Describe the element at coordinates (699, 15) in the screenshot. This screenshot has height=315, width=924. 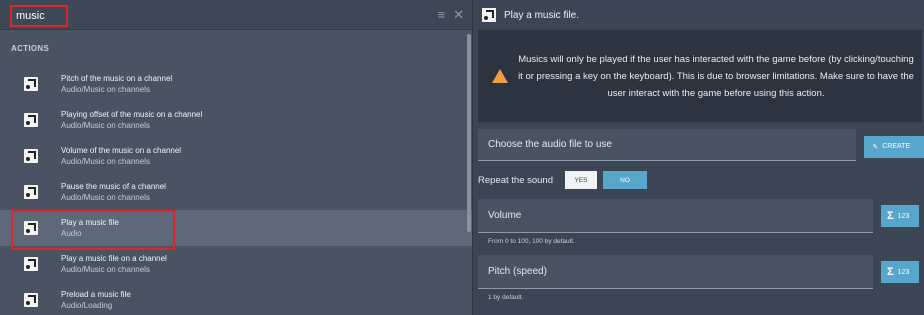
I see `panel-header: Play a music file.` at that location.